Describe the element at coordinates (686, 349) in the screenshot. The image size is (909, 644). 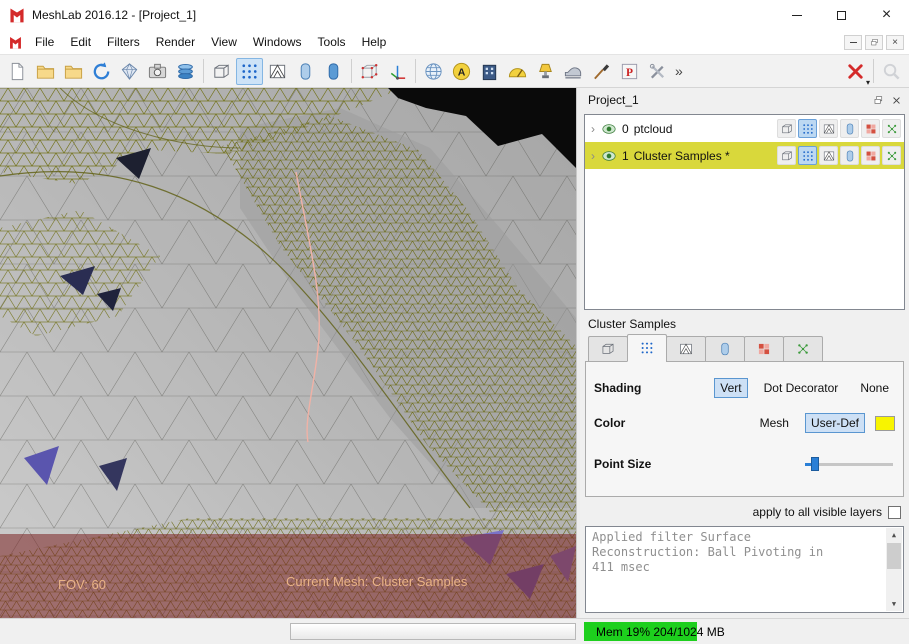
I see `tab-wireframe` at that location.